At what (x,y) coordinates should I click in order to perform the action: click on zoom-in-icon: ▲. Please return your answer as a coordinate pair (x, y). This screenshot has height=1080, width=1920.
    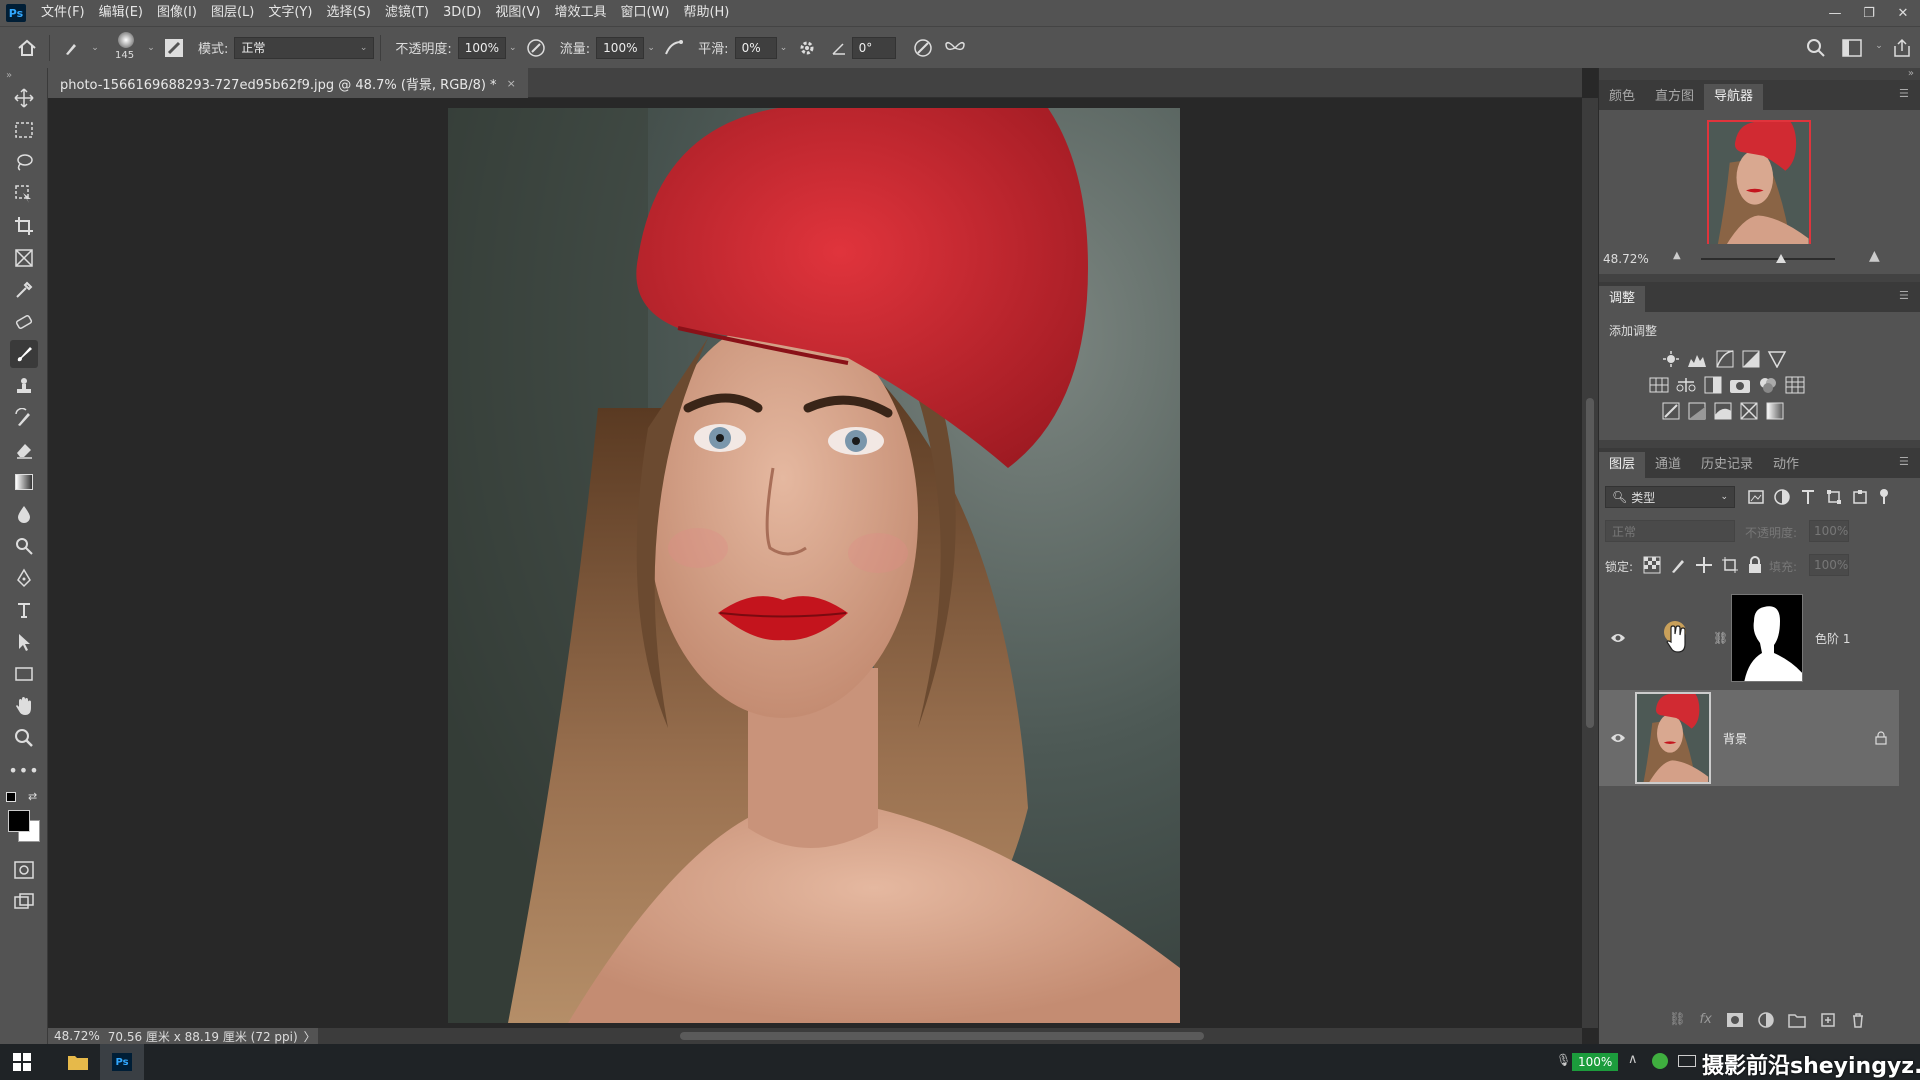
    Looking at the image, I should click on (1874, 256).